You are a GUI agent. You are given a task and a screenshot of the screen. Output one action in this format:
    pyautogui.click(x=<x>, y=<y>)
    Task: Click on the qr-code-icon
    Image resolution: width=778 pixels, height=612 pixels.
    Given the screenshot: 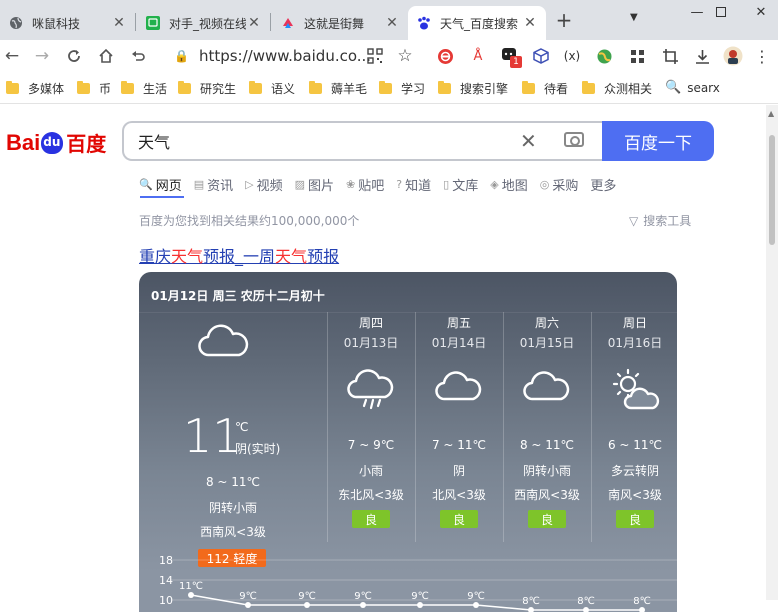 What is the action you would take?
    pyautogui.click(x=375, y=56)
    